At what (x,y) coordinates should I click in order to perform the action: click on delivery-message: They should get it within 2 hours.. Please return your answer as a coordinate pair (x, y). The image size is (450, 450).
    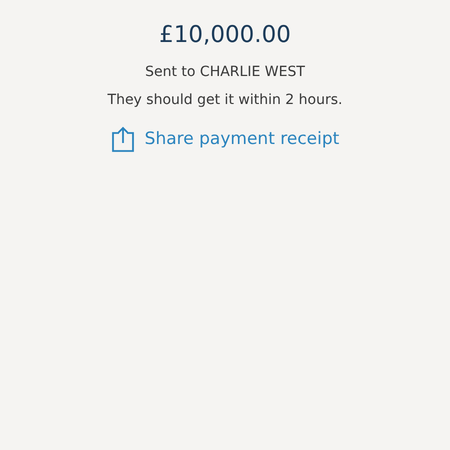
    Looking at the image, I should click on (225, 100).